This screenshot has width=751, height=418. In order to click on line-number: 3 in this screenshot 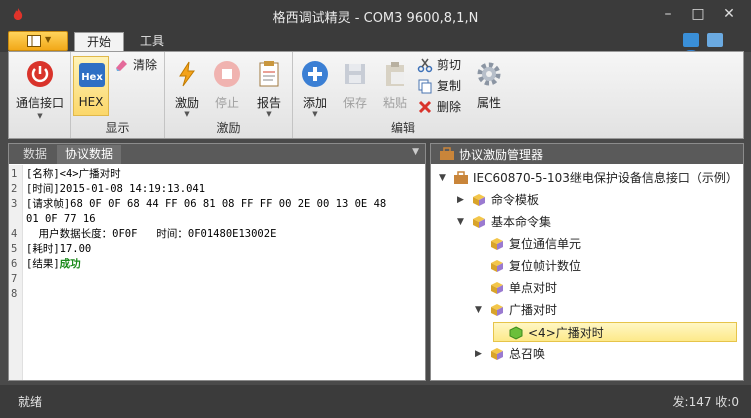, I will do `click(14, 204)`.